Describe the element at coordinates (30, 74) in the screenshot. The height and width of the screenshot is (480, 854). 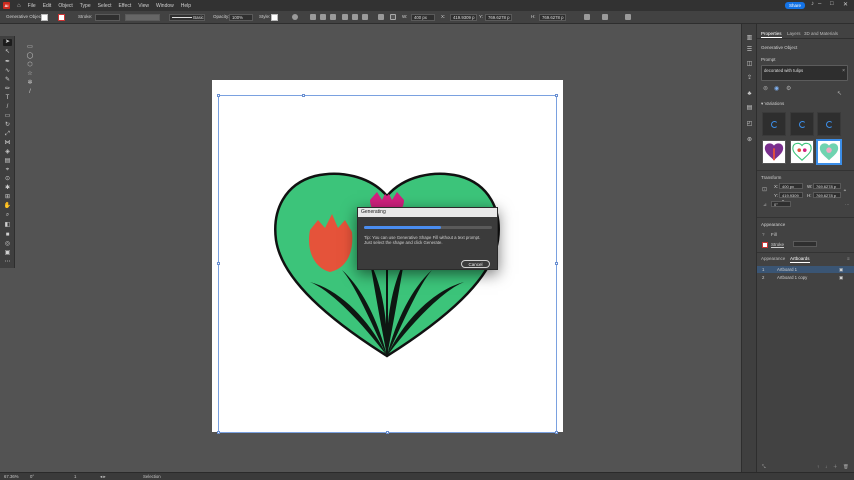
I see `star-subtool-icon: ☆` at that location.